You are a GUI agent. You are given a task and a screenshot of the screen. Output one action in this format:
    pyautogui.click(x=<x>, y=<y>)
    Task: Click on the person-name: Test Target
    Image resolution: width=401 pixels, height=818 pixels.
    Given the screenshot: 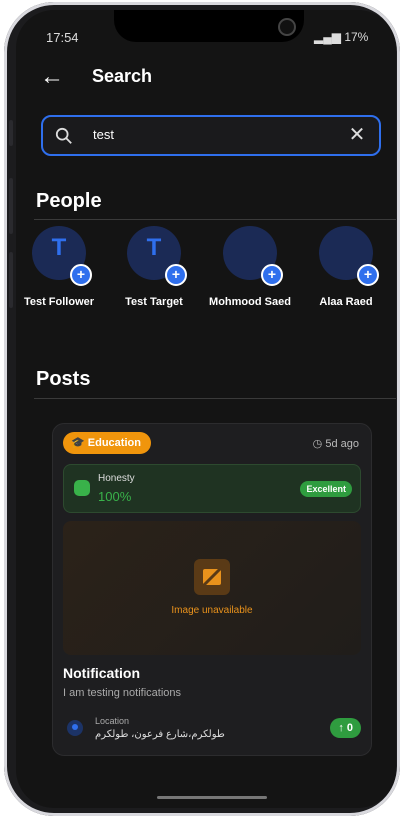 What is the action you would take?
    pyautogui.click(x=154, y=302)
    